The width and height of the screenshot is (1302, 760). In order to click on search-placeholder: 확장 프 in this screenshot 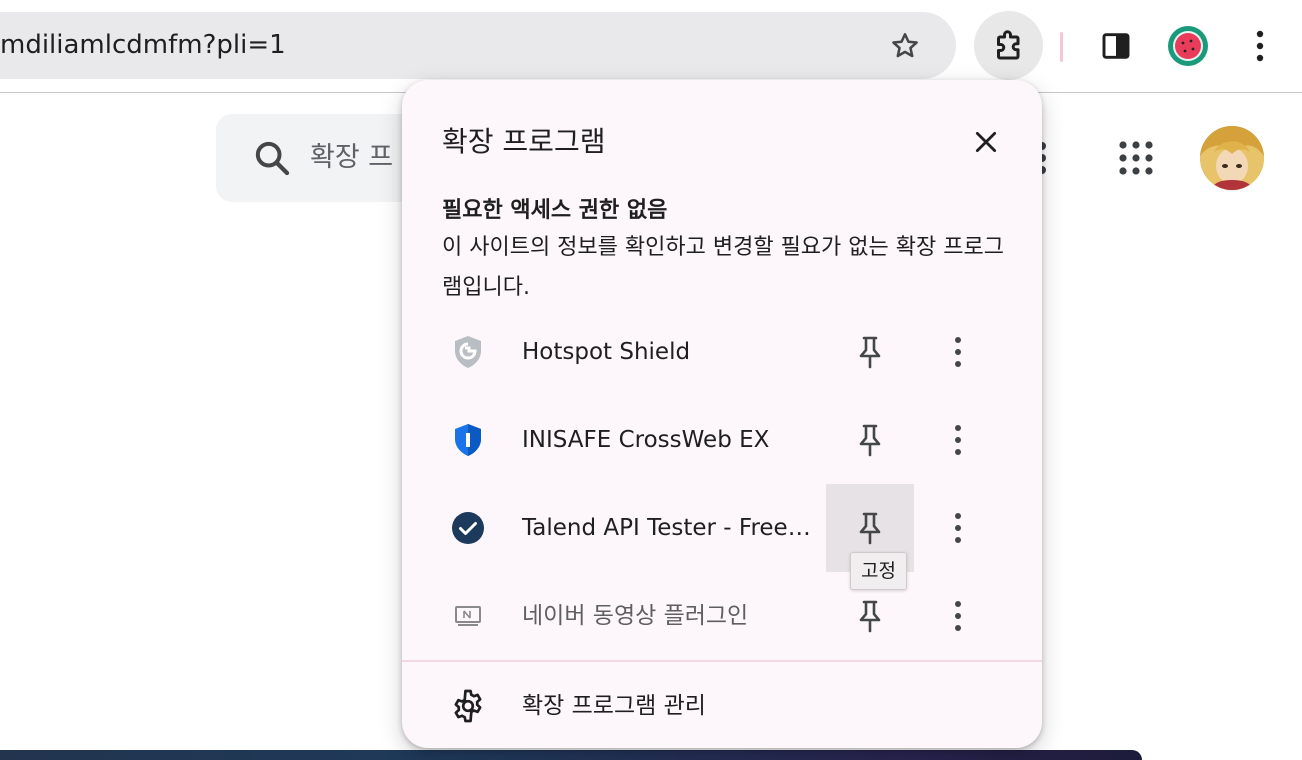, I will do `click(352, 157)`.